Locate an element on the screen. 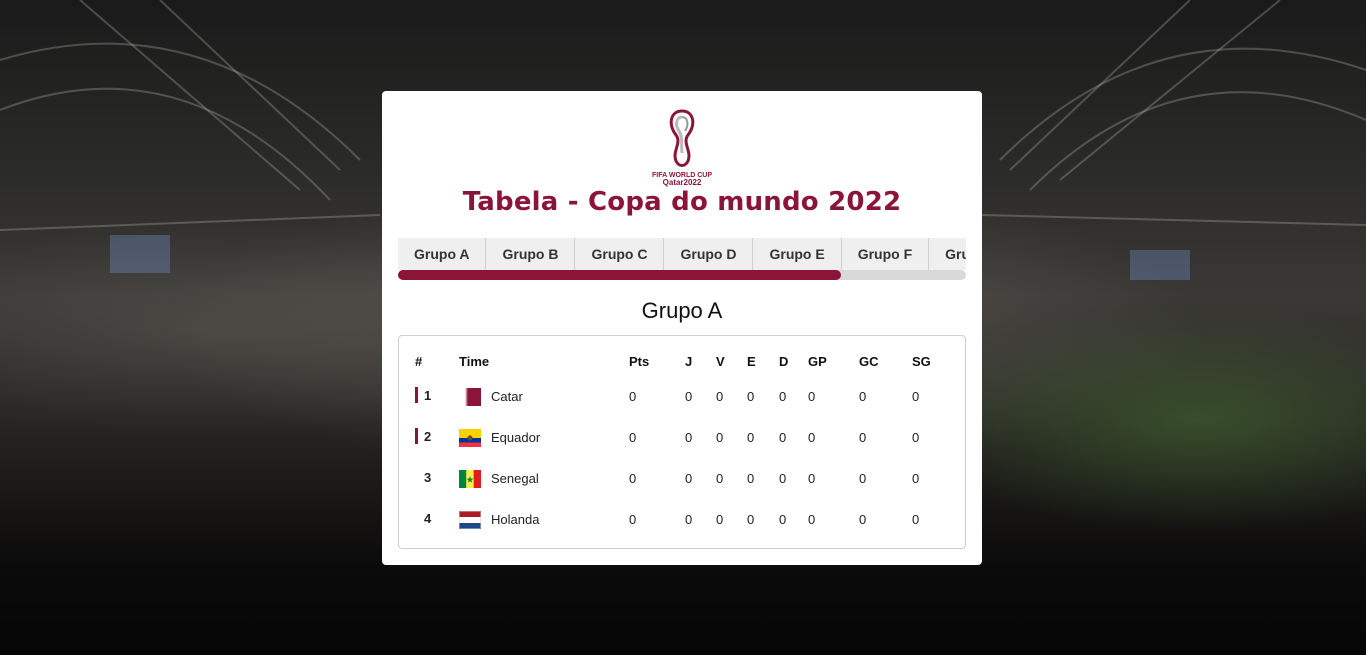 The height and width of the screenshot is (655, 1366). header-j: J is located at coordinates (689, 361).